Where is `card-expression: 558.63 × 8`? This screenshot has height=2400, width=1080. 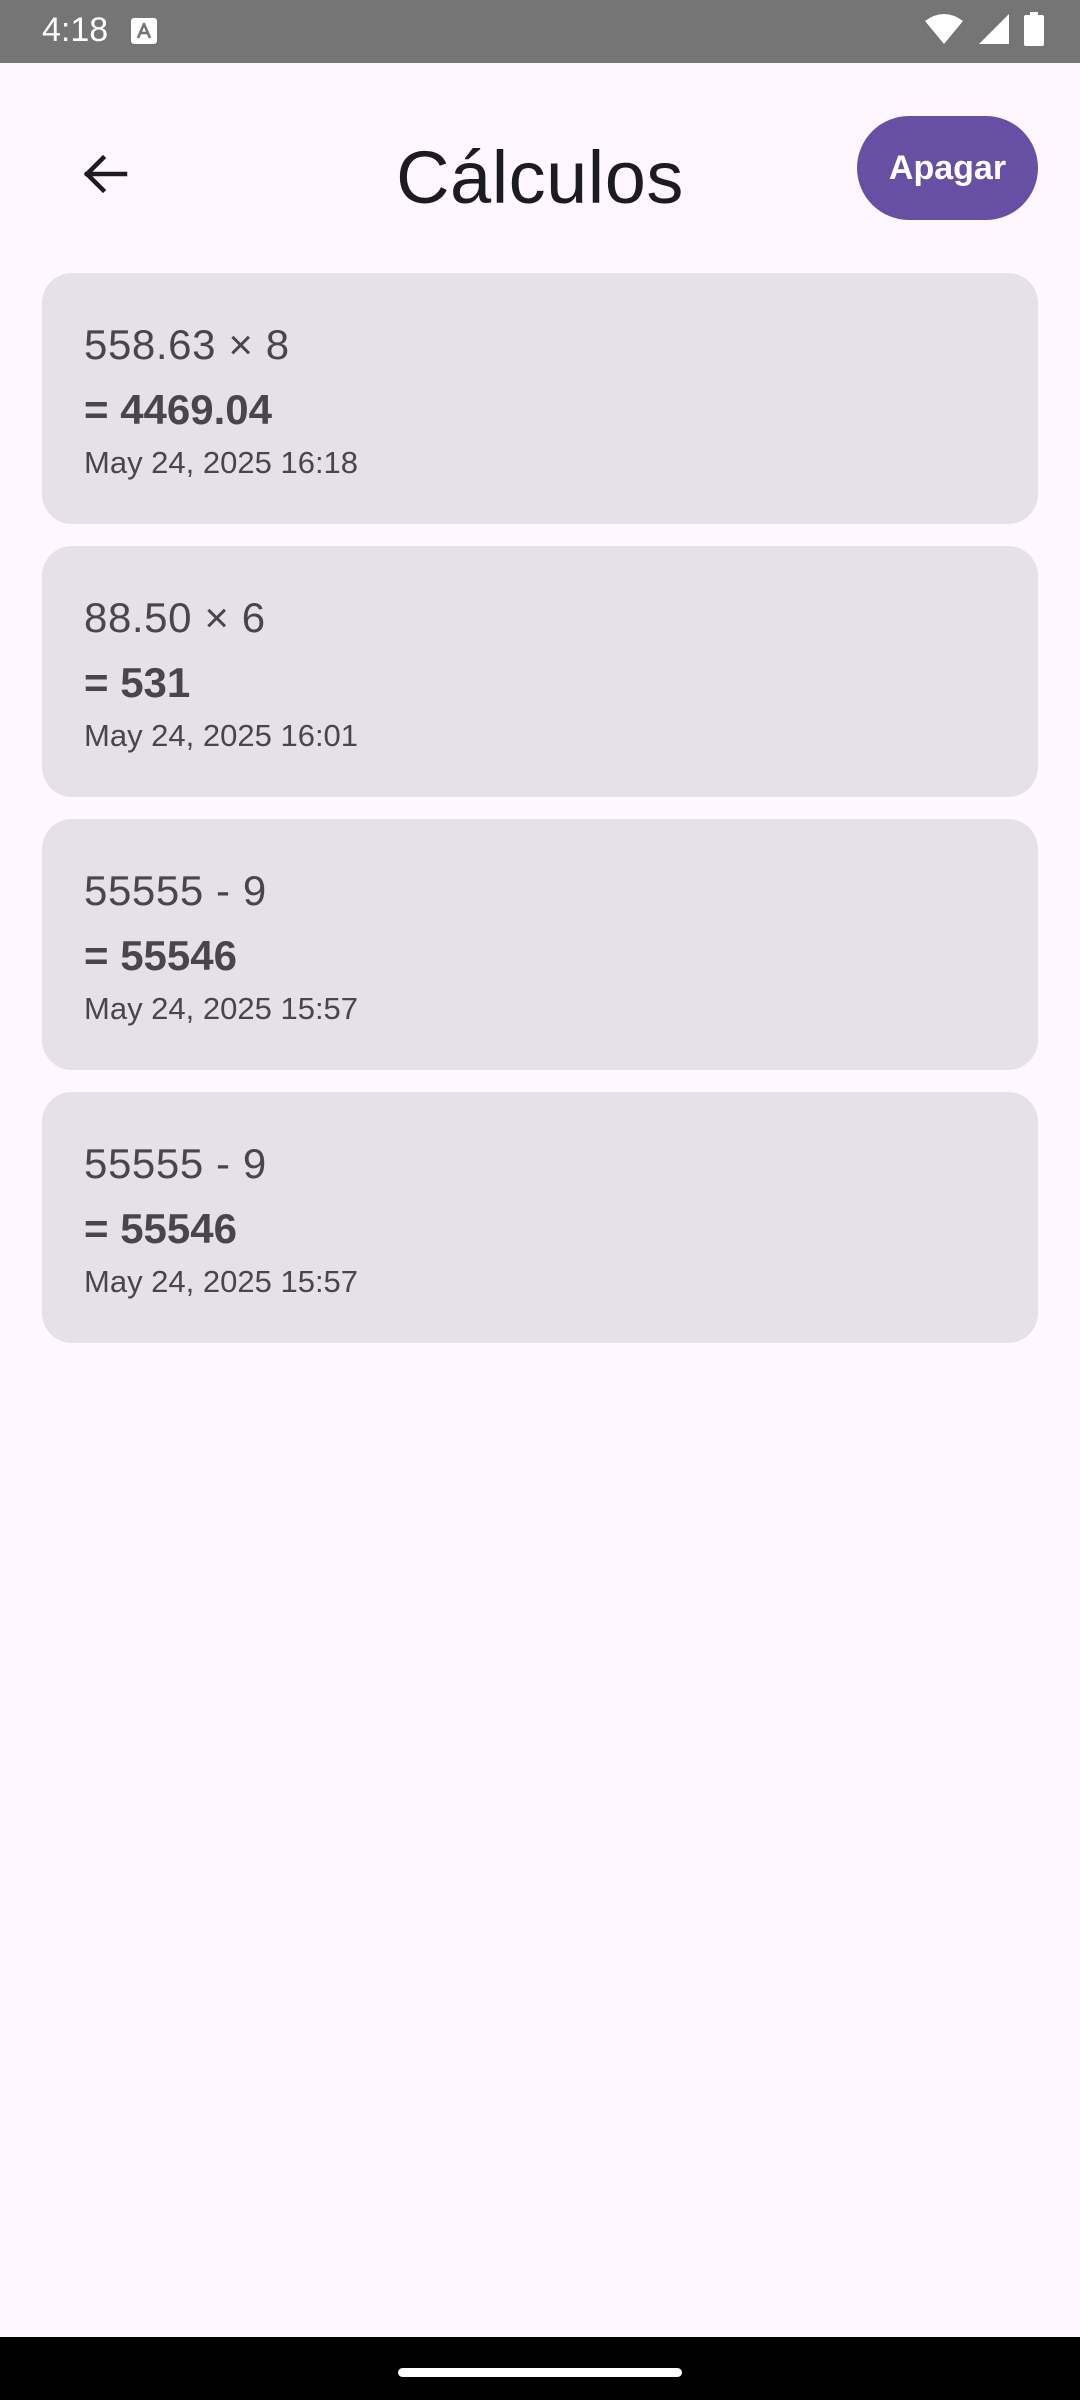 card-expression: 558.63 × 8 is located at coordinates (187, 344).